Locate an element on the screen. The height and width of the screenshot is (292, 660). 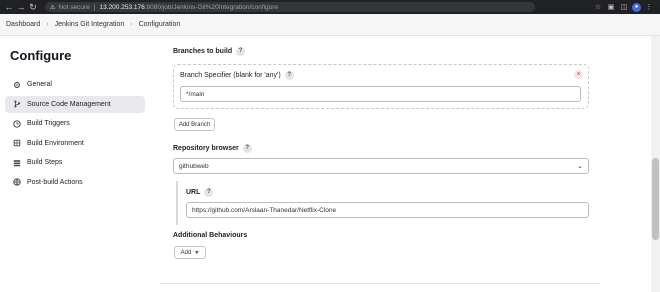
sidebar-item-label: Post-build Actions is located at coordinates (55, 182).